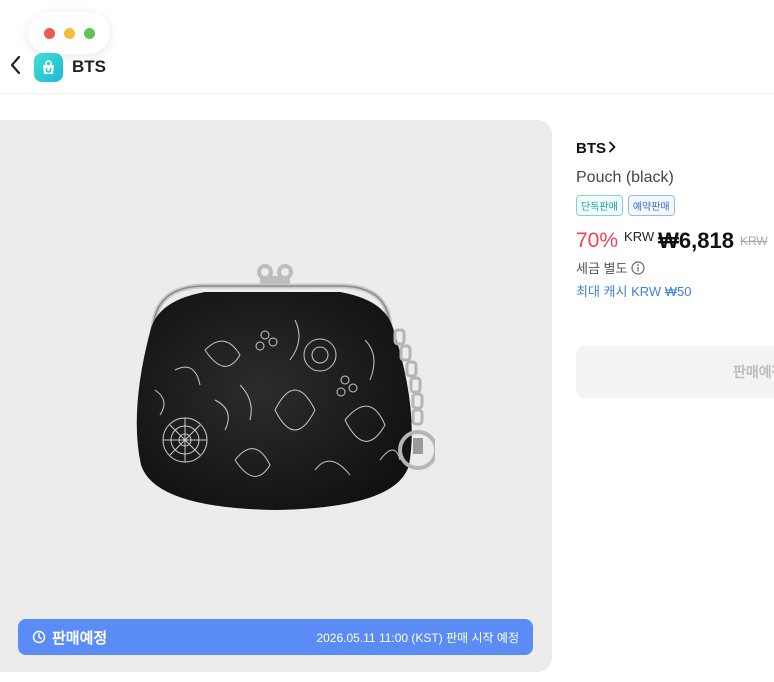 The height and width of the screenshot is (682, 774). What do you see at coordinates (675, 372) in the screenshot?
I see `buy-button: 판매예정` at bounding box center [675, 372].